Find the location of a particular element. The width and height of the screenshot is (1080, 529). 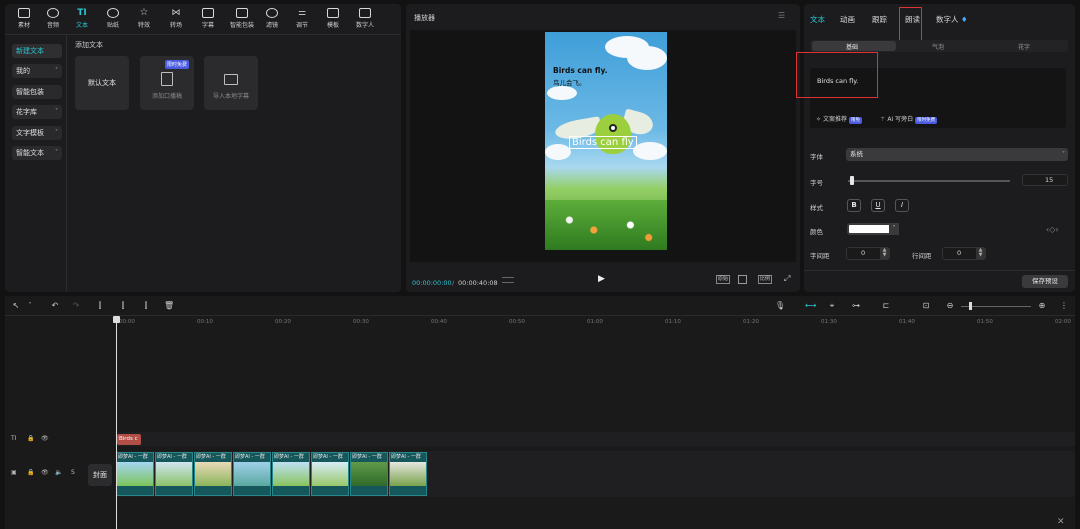

s-icon: S is located at coordinates (73, 472).